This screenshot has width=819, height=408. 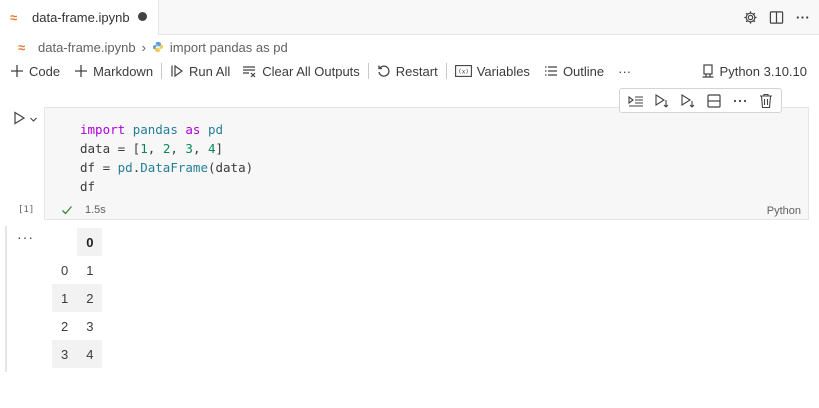 What do you see at coordinates (65, 298) in the screenshot?
I see `row-index: 1` at bounding box center [65, 298].